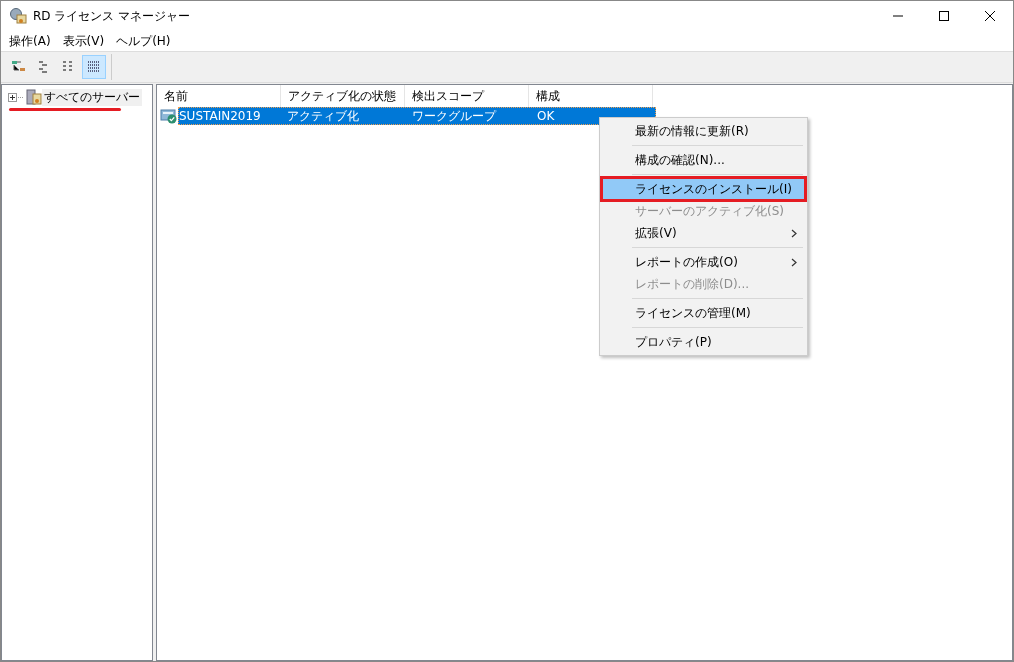  I want to click on menu-item: ライセンスのインストール(I), so click(703, 189).